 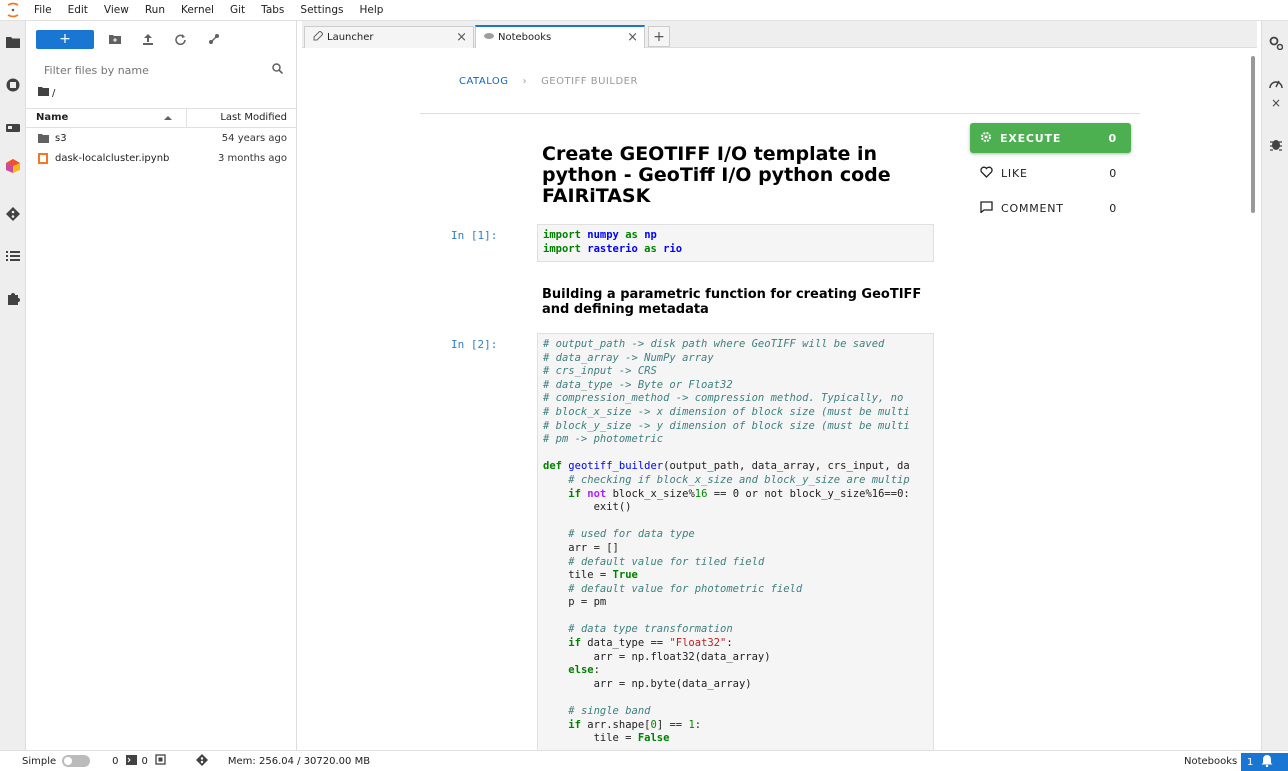 What do you see at coordinates (1031, 138) in the screenshot?
I see `execute-label: EXECUTE` at bounding box center [1031, 138].